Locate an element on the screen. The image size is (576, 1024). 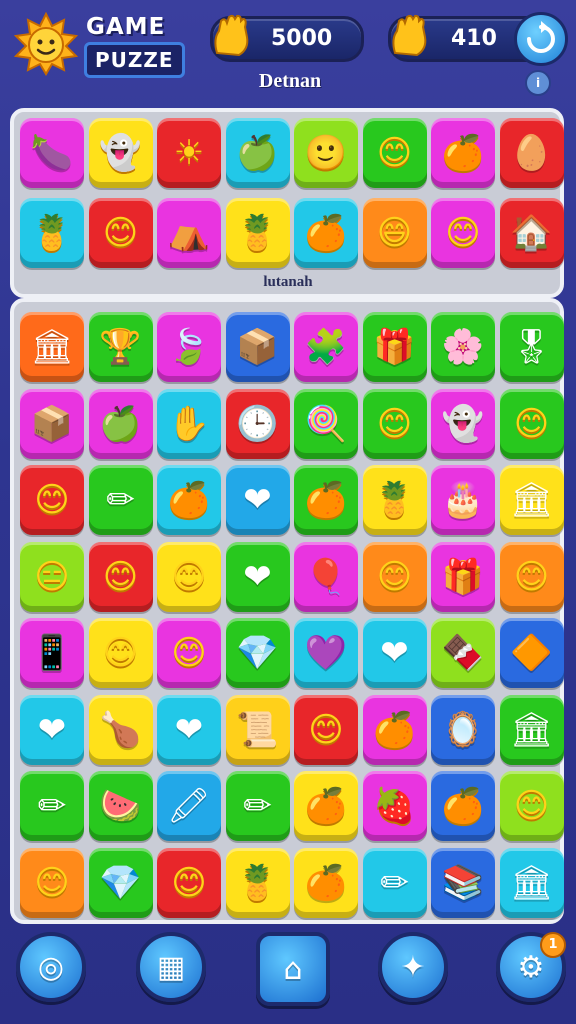
tile-leaf: 🍃 is located at coordinates (189, 347).